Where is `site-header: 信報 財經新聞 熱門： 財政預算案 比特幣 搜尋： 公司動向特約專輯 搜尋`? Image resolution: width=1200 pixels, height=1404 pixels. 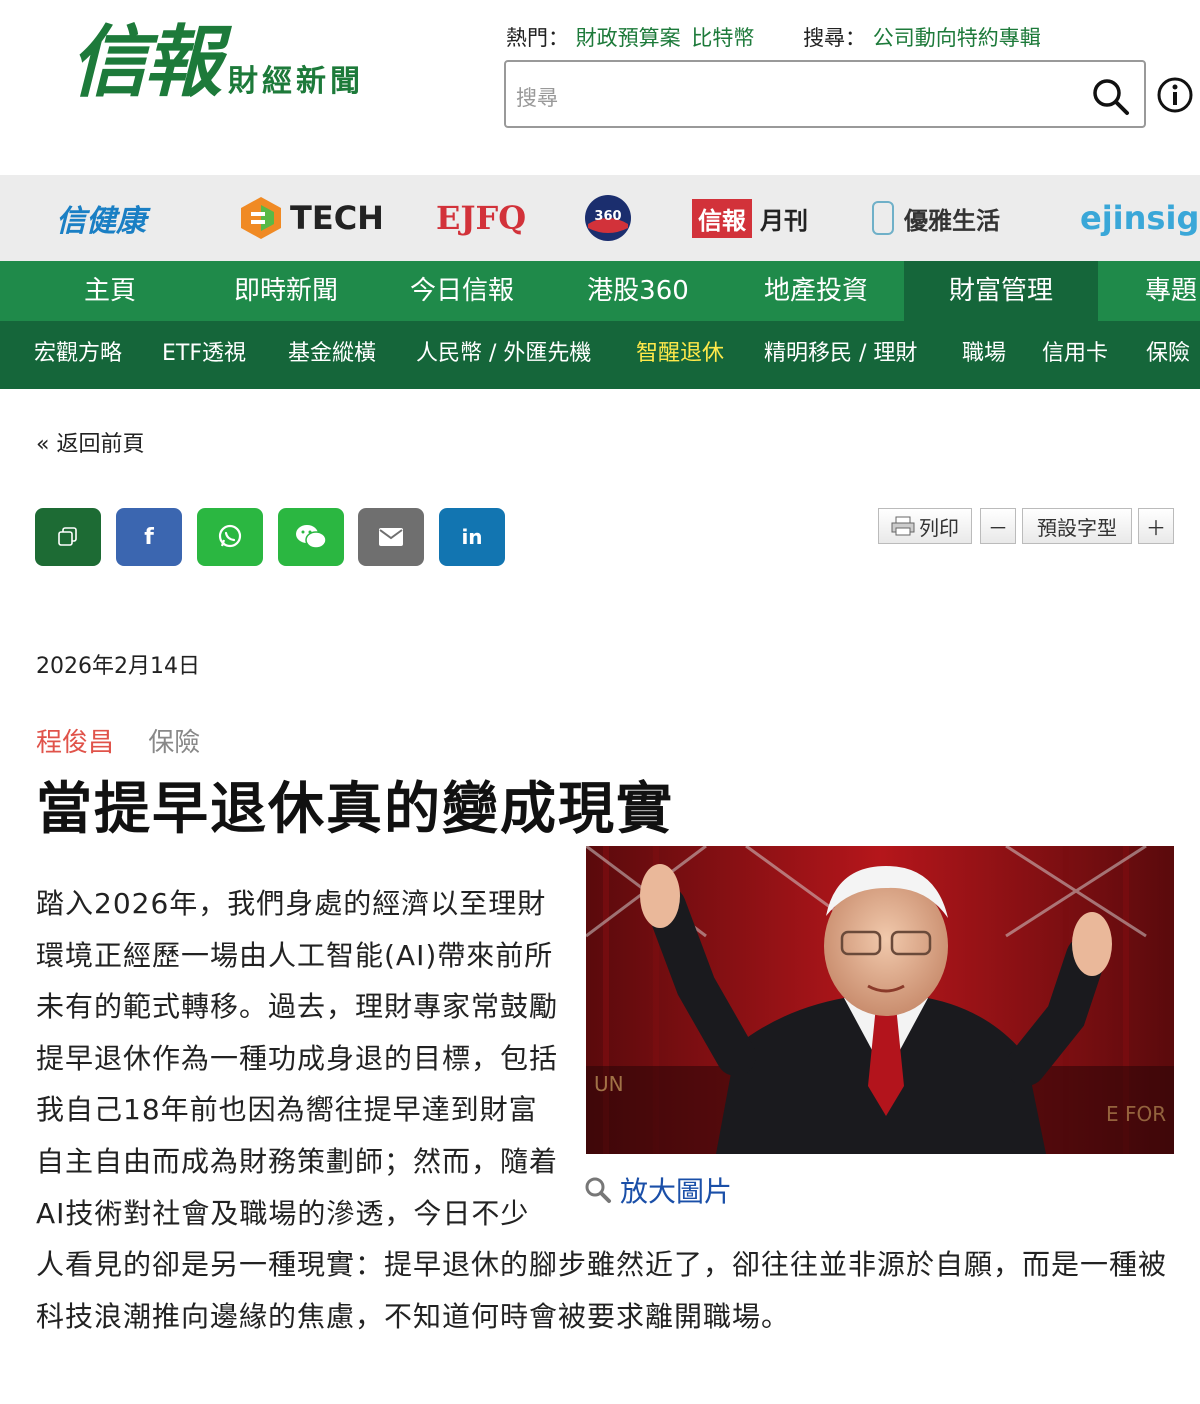 site-header: 信報 財經新聞 熱門： 財政預算案 比特幣 搜尋： 公司動向特約專輯 搜尋 is located at coordinates (600, 87).